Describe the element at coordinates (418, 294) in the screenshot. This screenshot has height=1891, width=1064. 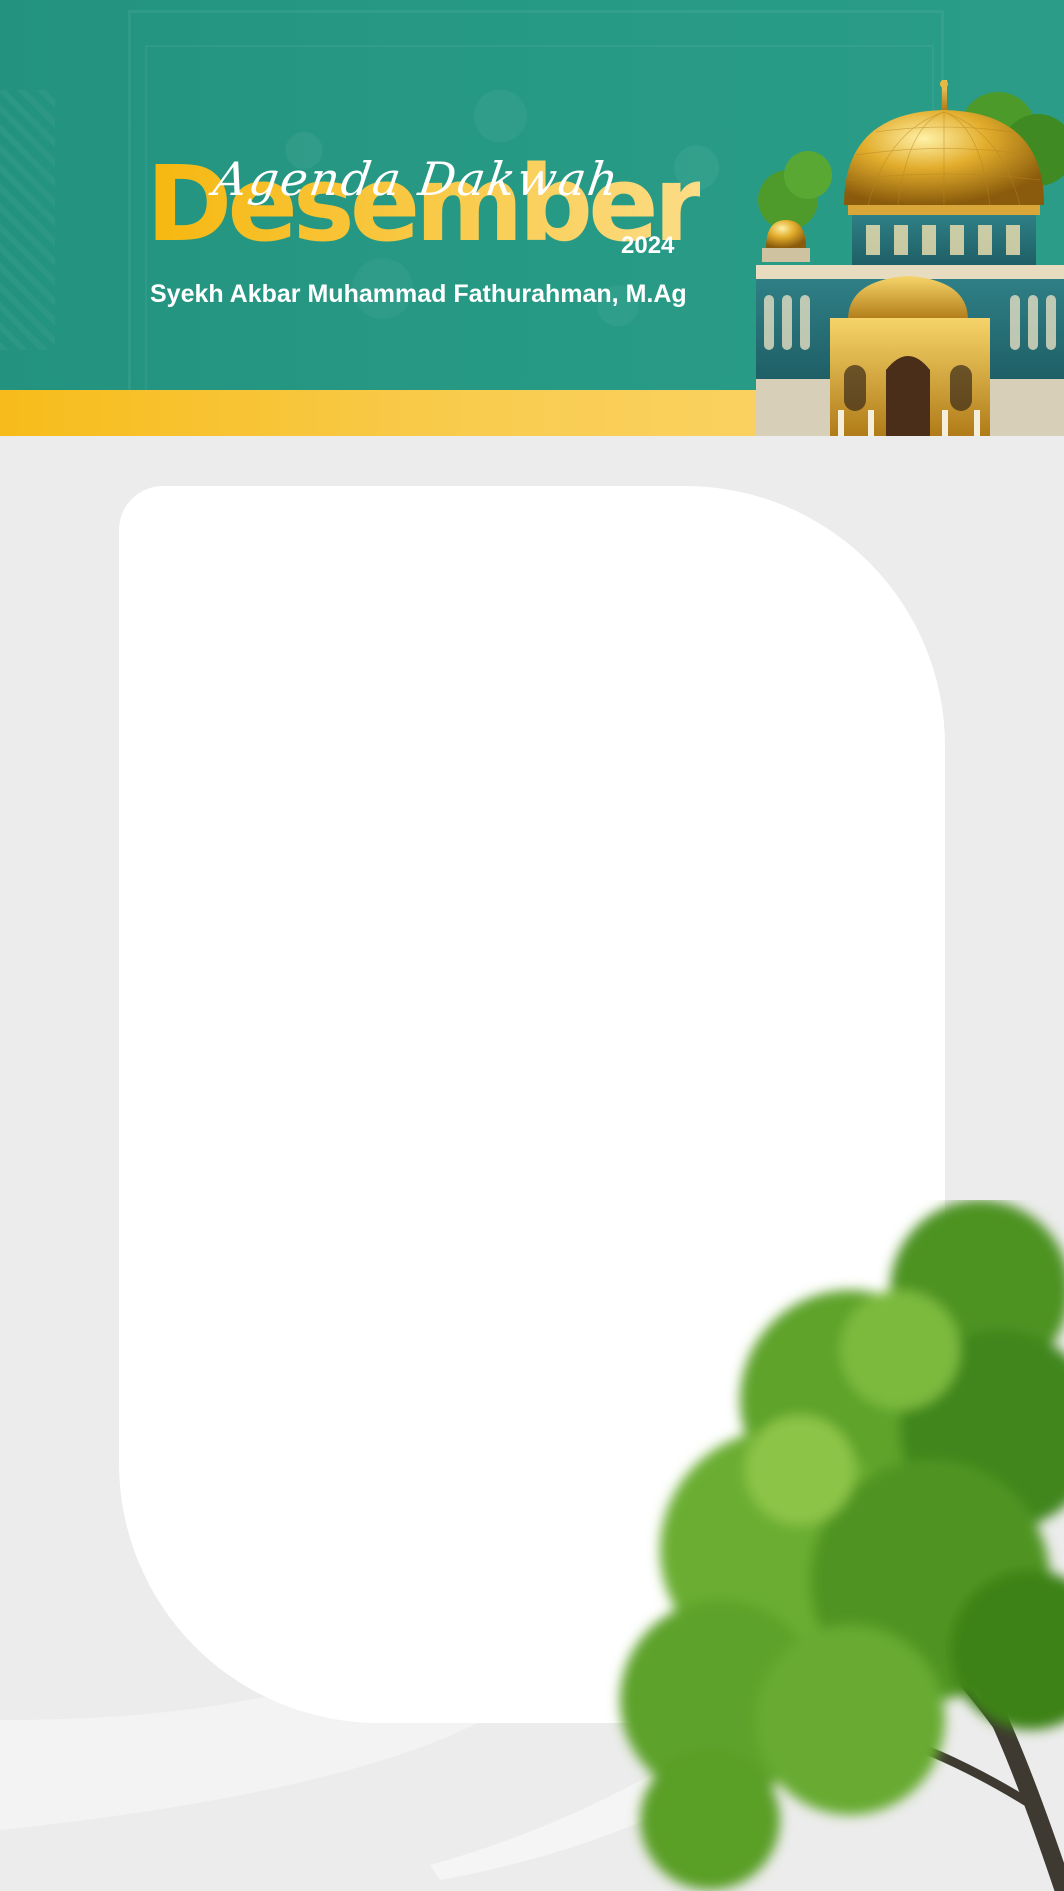
I see `speaker-name: Syekh Akbar Muhammad Fathurahman, M.Ag` at that location.